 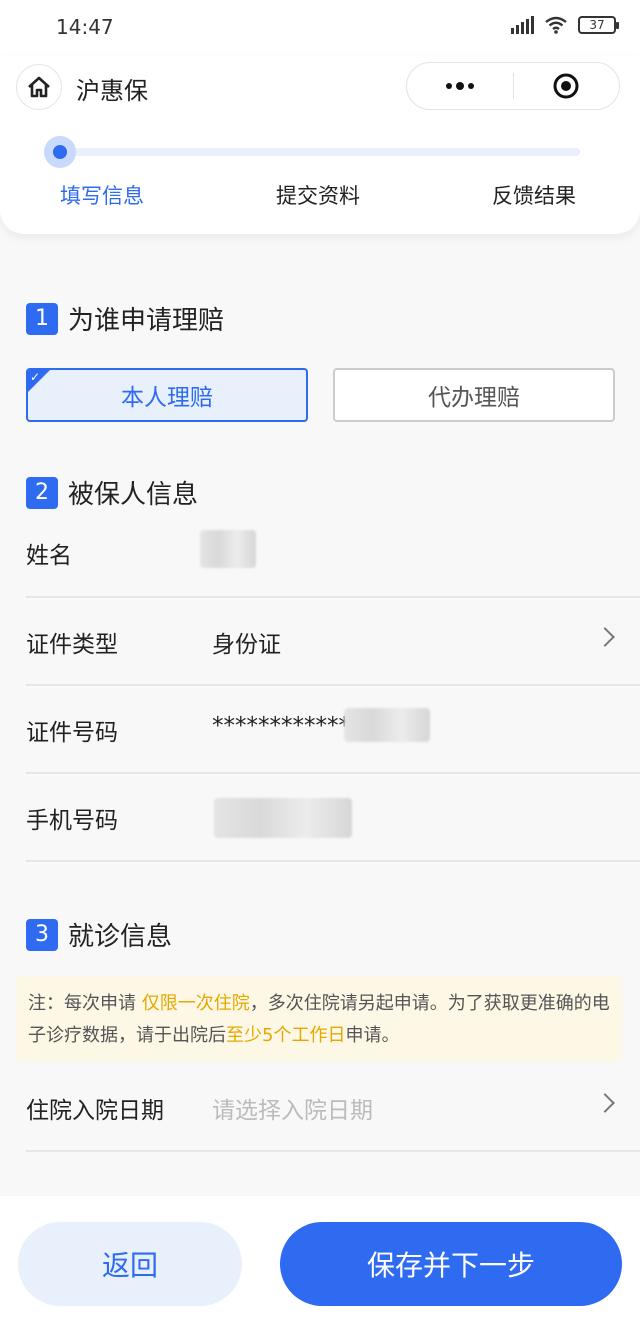 I want to click on close-miniapp-button, so click(x=567, y=86).